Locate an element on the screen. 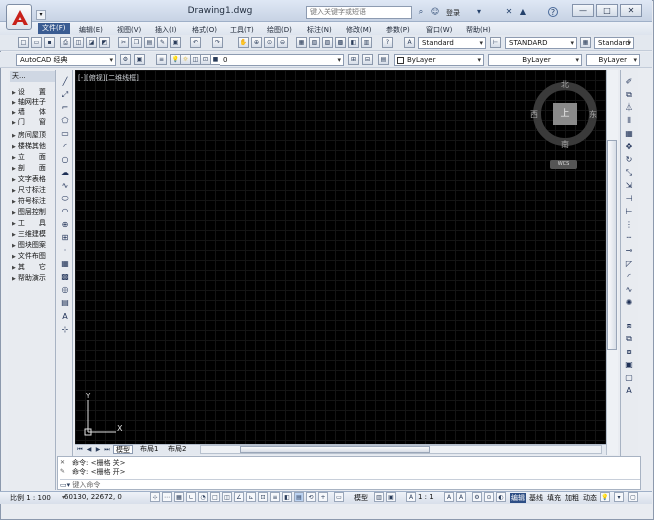  layer-manager-icon: ≡ is located at coordinates (161, 59).